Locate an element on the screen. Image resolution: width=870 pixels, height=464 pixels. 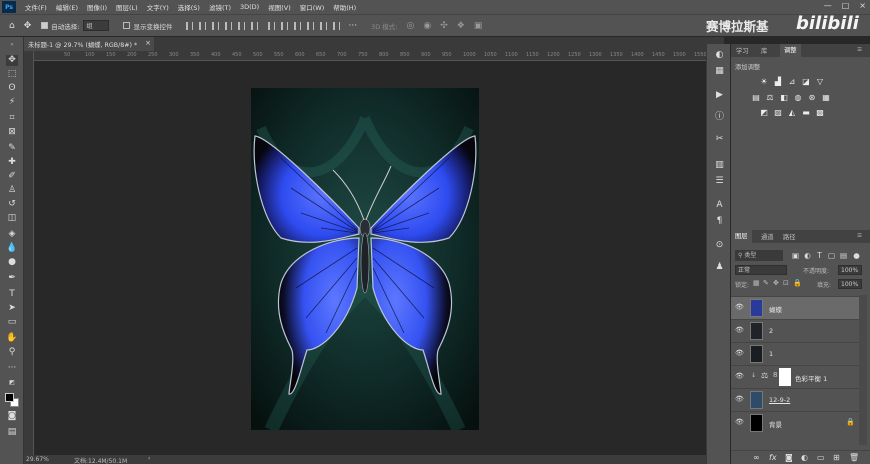
layer-row: 👁 蝴蝶 is located at coordinates (795, 307).